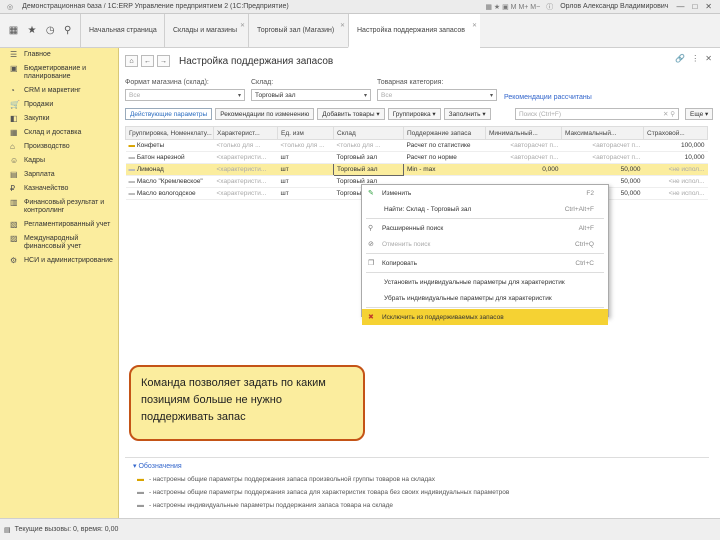 The height and width of the screenshot is (540, 720). What do you see at coordinates (699, 114) in the screenshot?
I see `more-button: Еще ▾` at bounding box center [699, 114].